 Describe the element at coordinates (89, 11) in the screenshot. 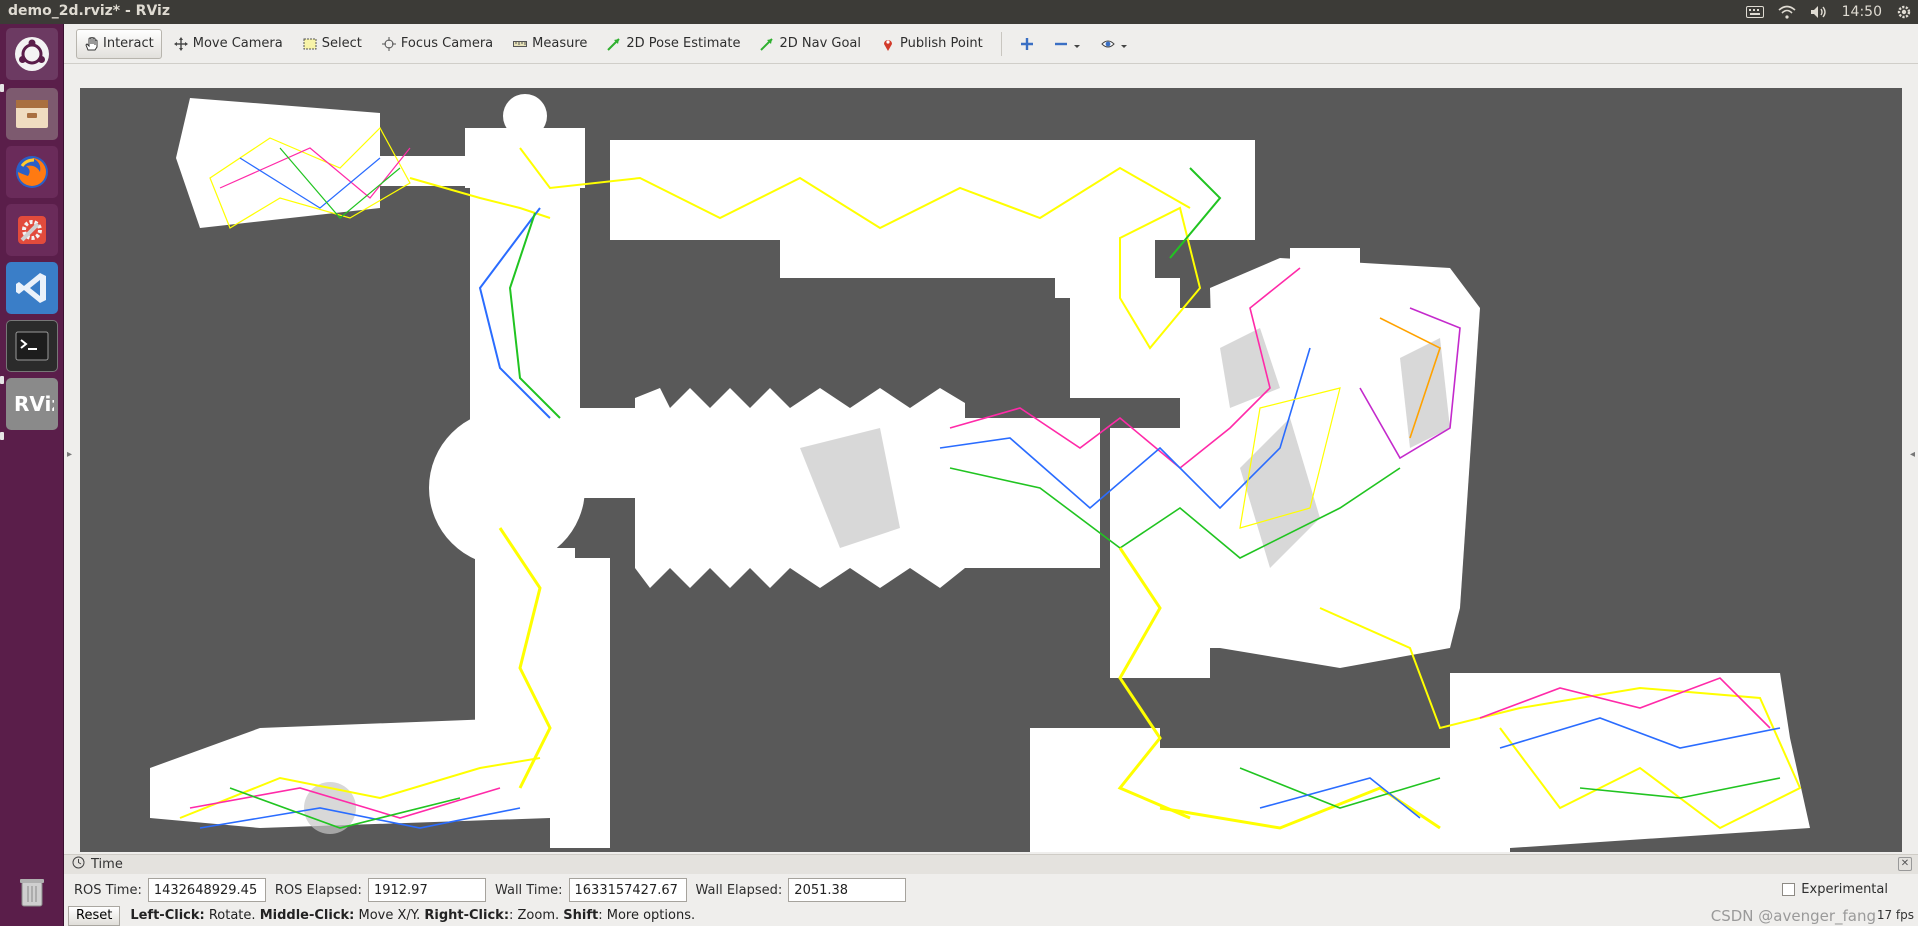

I see `window-title: demo_2d.rviz* - RViz` at that location.